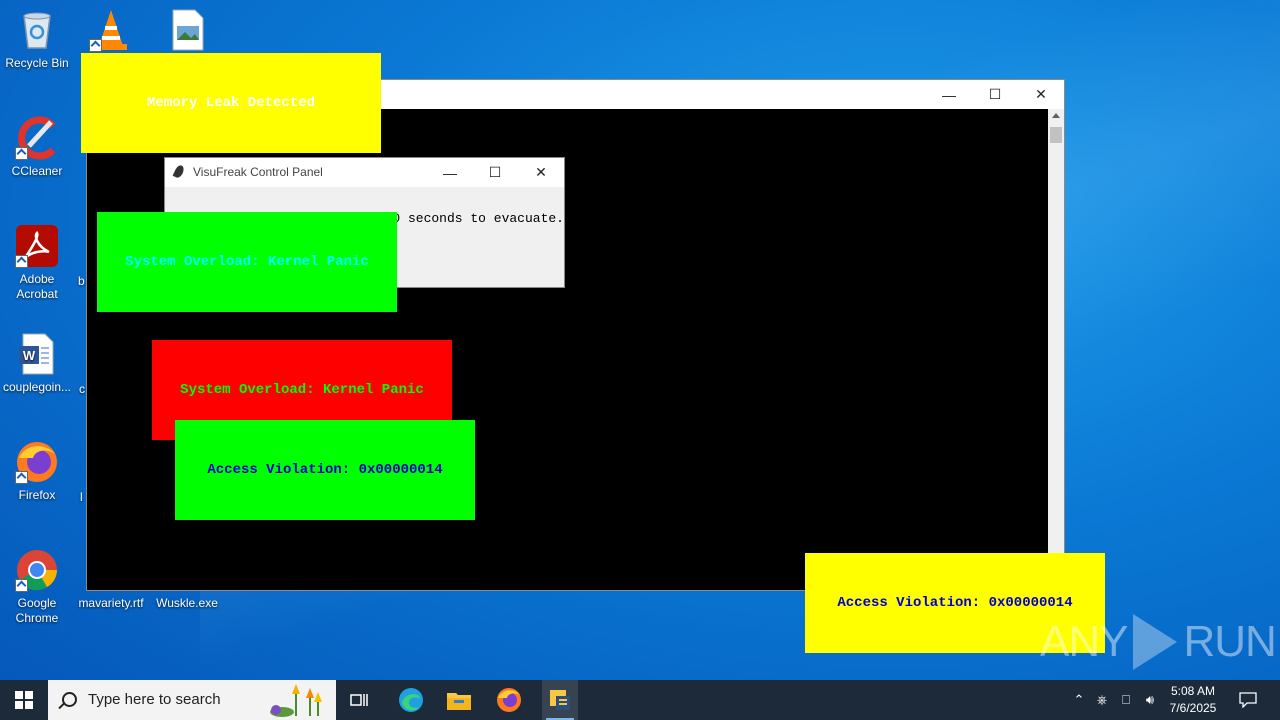  Describe the element at coordinates (37, 246) in the screenshot. I see `adobe-acrobat-icon` at that location.